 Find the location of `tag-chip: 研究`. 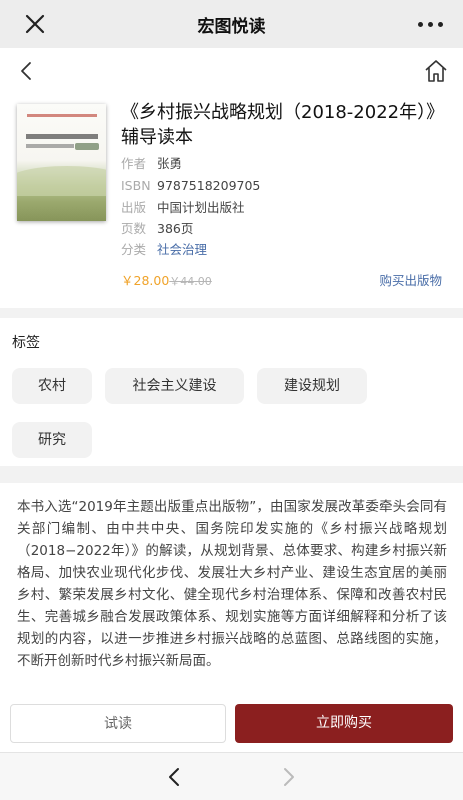

tag-chip: 研究 is located at coordinates (52, 440).